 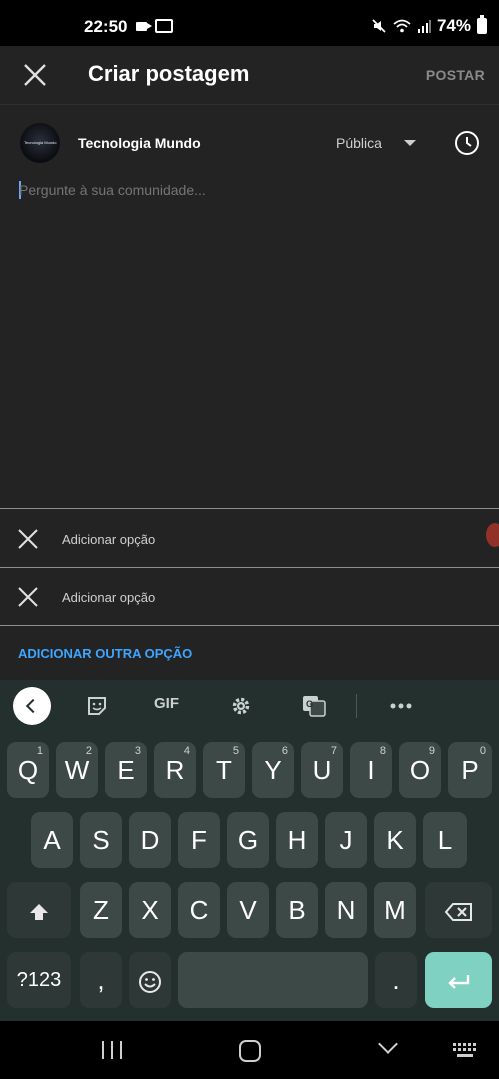 I want to click on mute-icon, so click(x=379, y=26).